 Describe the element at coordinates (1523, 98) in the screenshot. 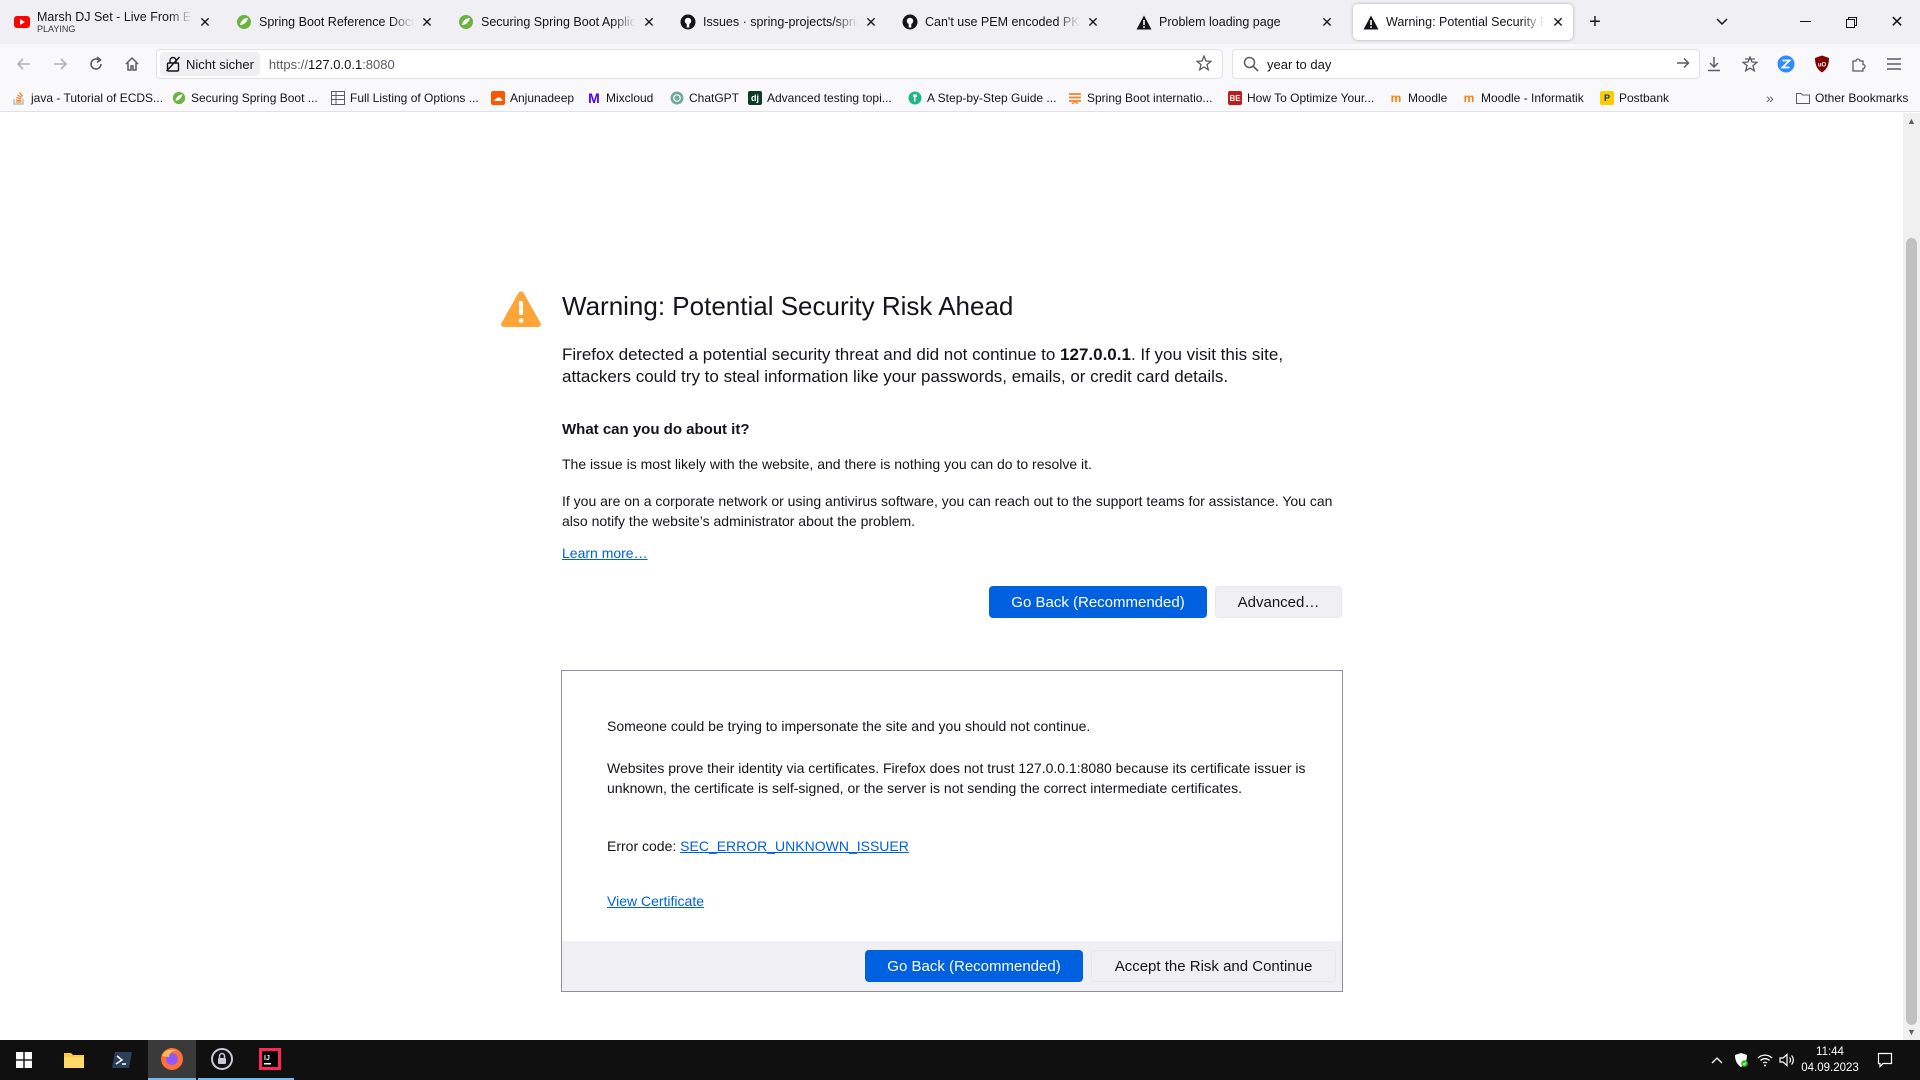

I see `bookmark-item: m Moodle - Informatik` at that location.